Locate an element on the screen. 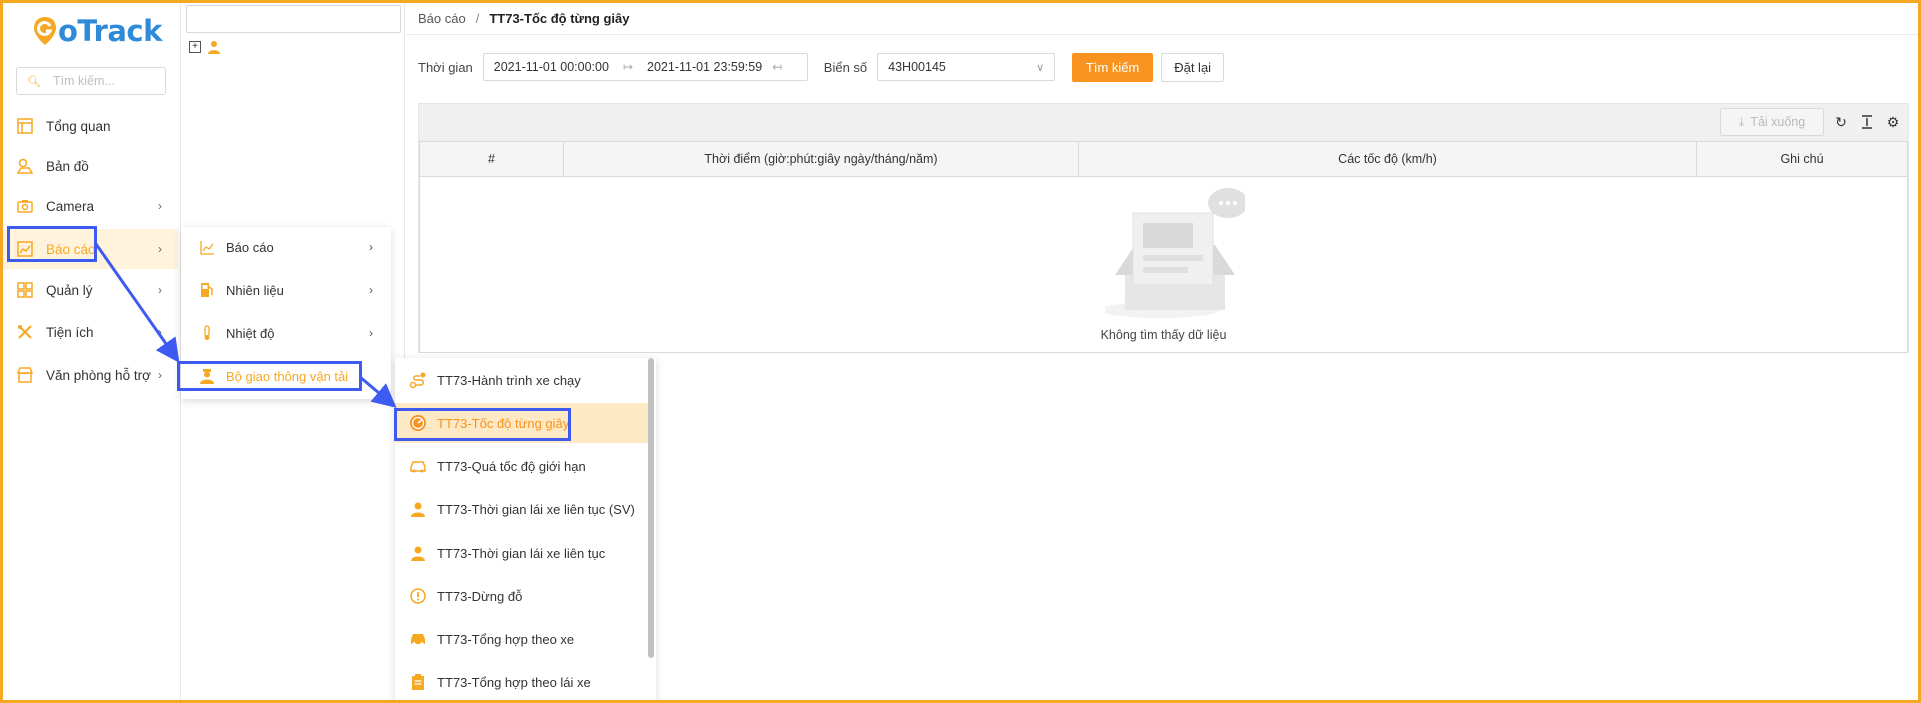 This screenshot has width=1921, height=703. annotation-arrows is located at coordinates (245, 325).